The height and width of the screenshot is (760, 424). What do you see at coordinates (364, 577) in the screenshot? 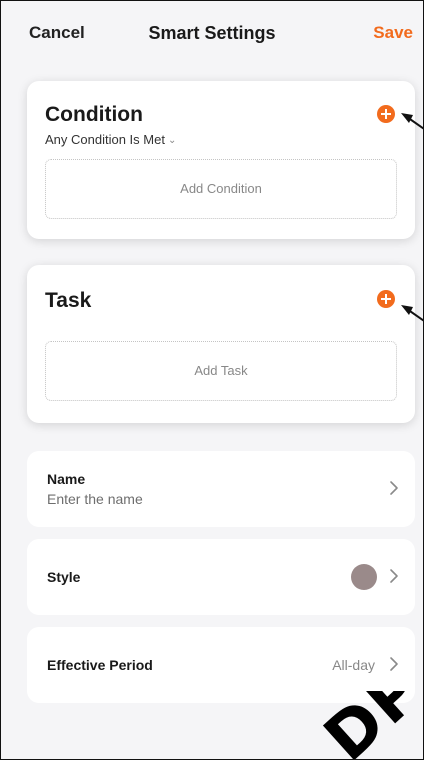
I see `style-color-swatch` at bounding box center [364, 577].